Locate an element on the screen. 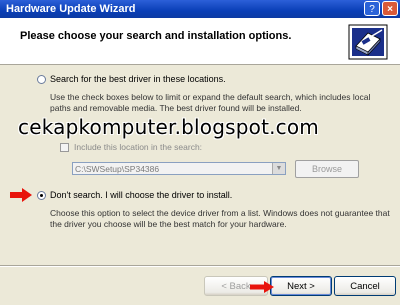 The height and width of the screenshot is (305, 400). red-arrow-icon is located at coordinates (21, 195).